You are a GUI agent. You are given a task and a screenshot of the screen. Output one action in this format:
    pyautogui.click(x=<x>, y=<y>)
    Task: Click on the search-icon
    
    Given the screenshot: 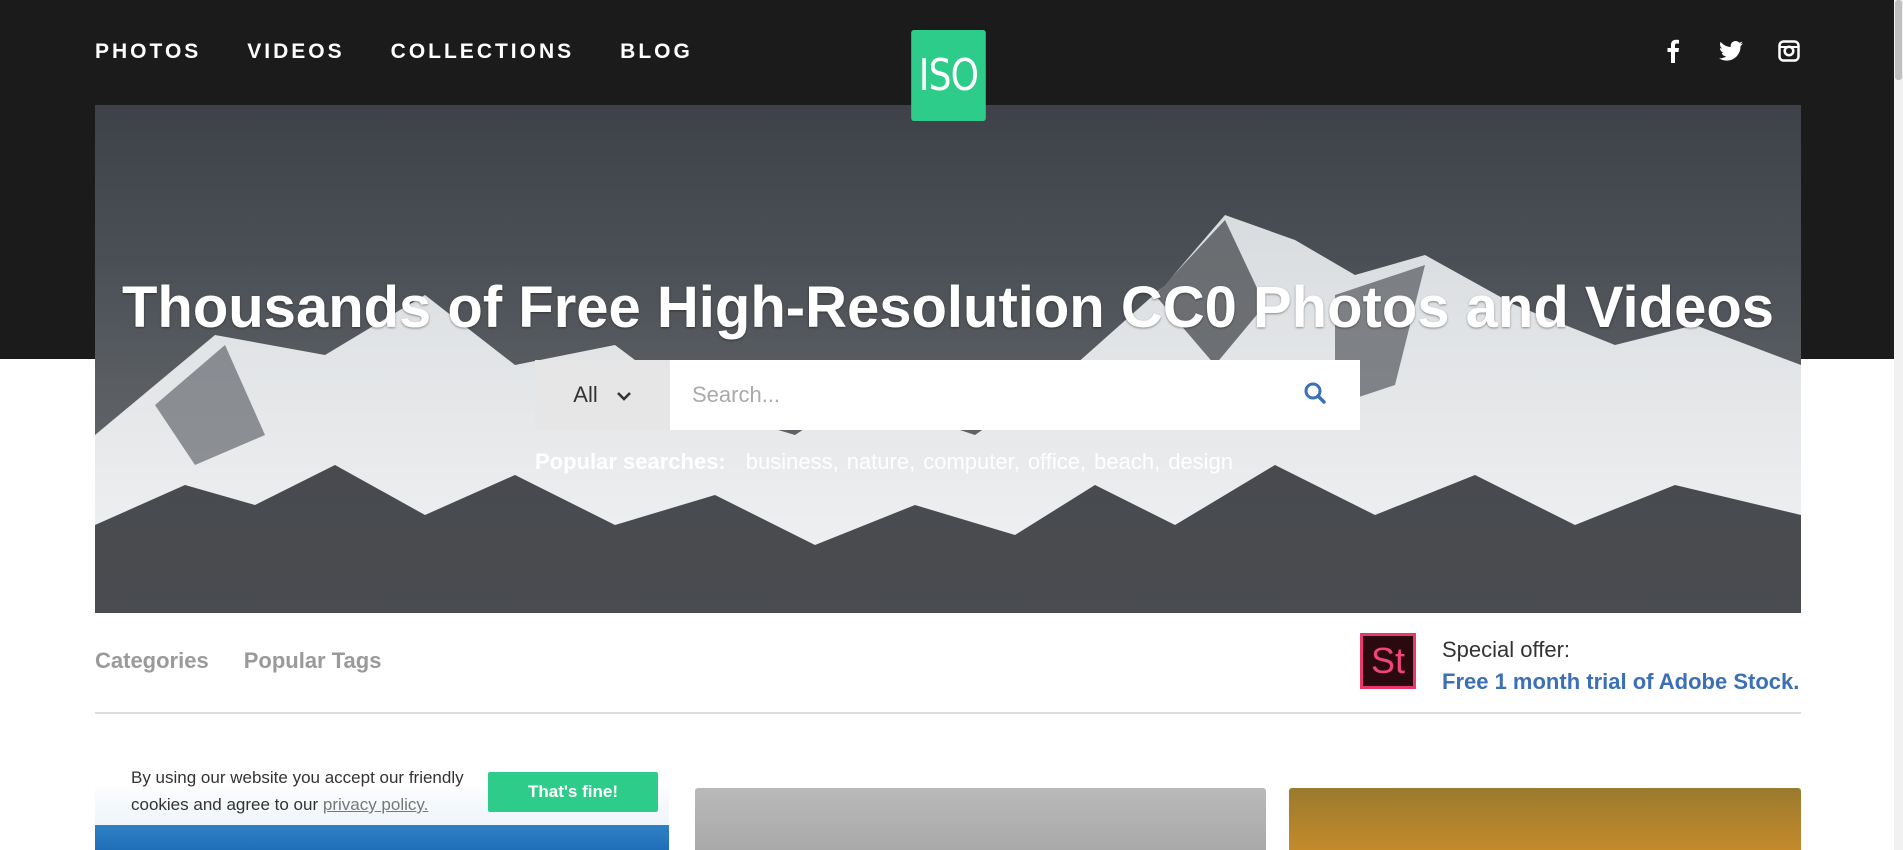 What is the action you would take?
    pyautogui.click(x=1315, y=395)
    